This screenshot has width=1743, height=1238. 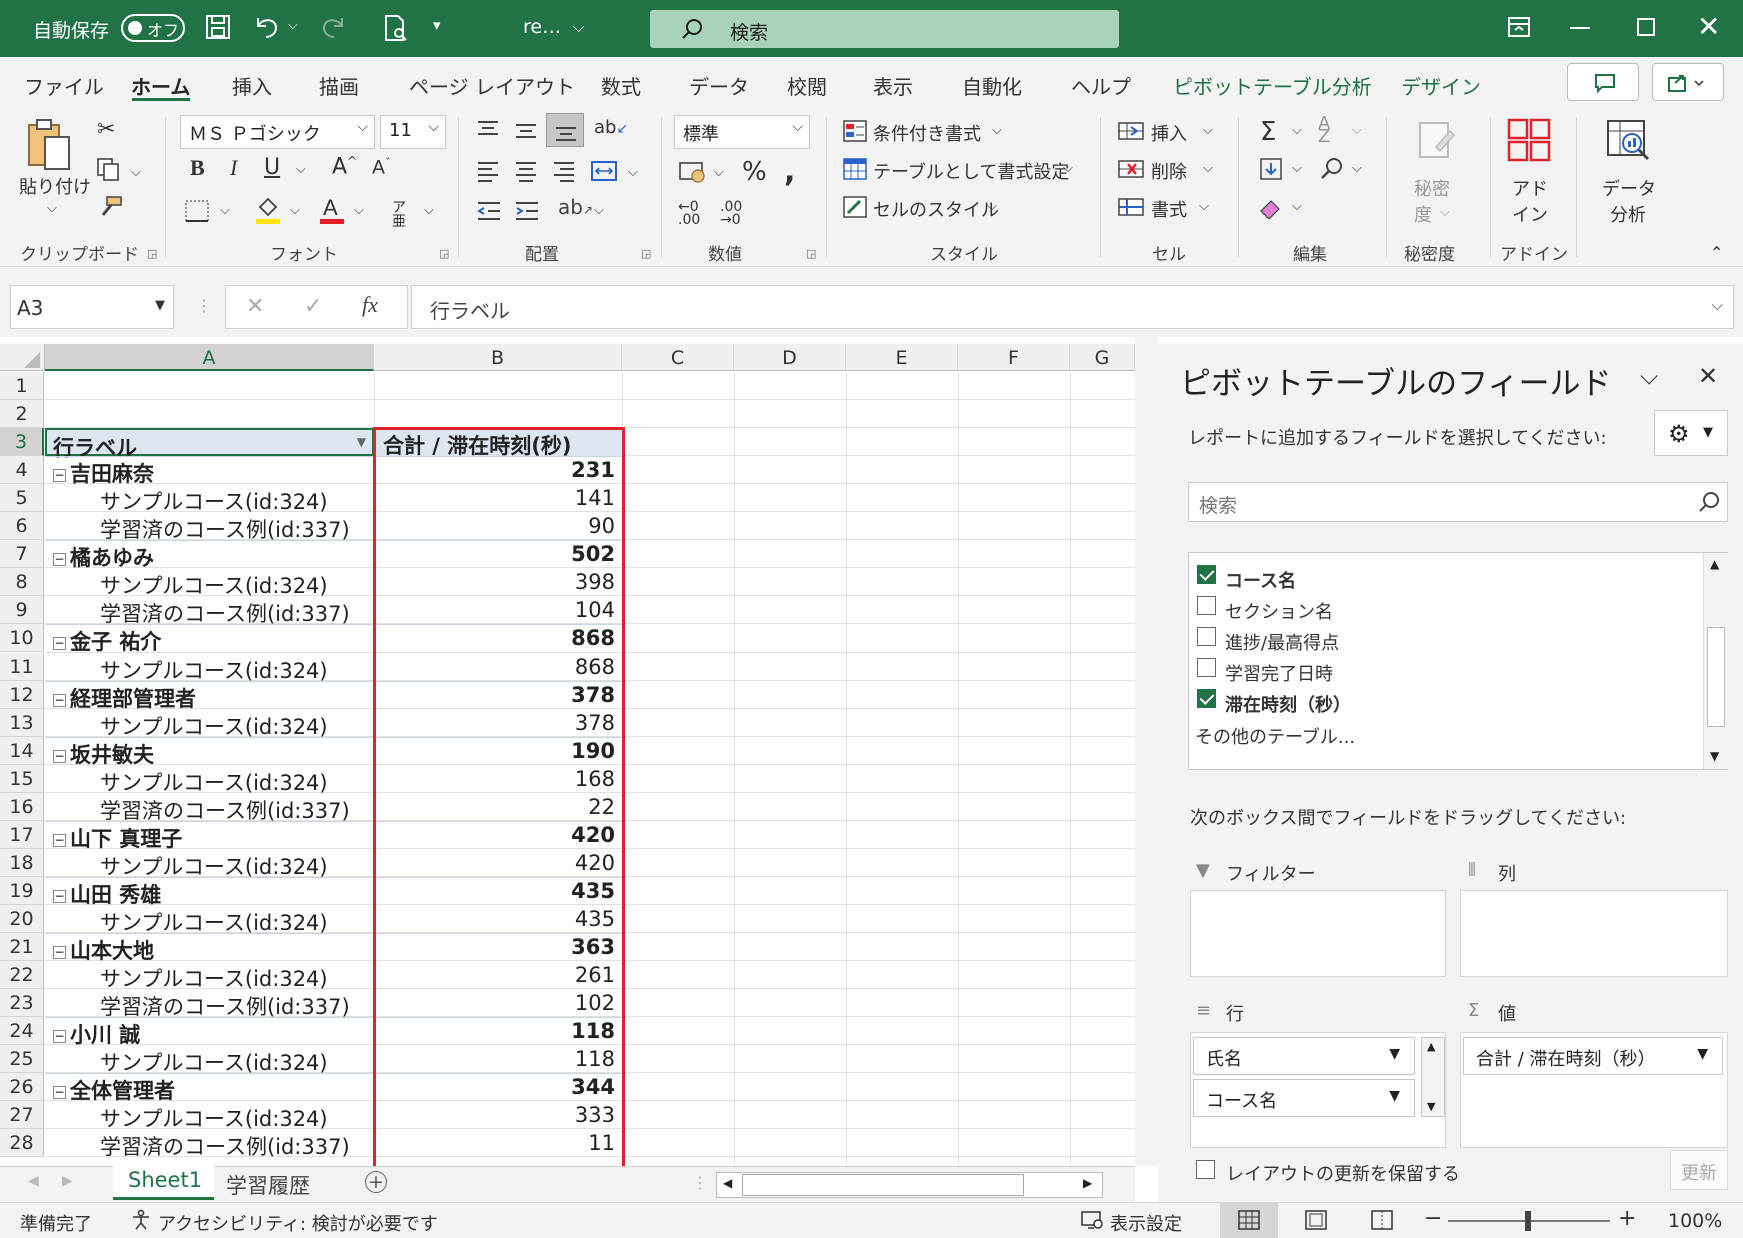 What do you see at coordinates (268, 210) in the screenshot?
I see `fill-color-icon` at bounding box center [268, 210].